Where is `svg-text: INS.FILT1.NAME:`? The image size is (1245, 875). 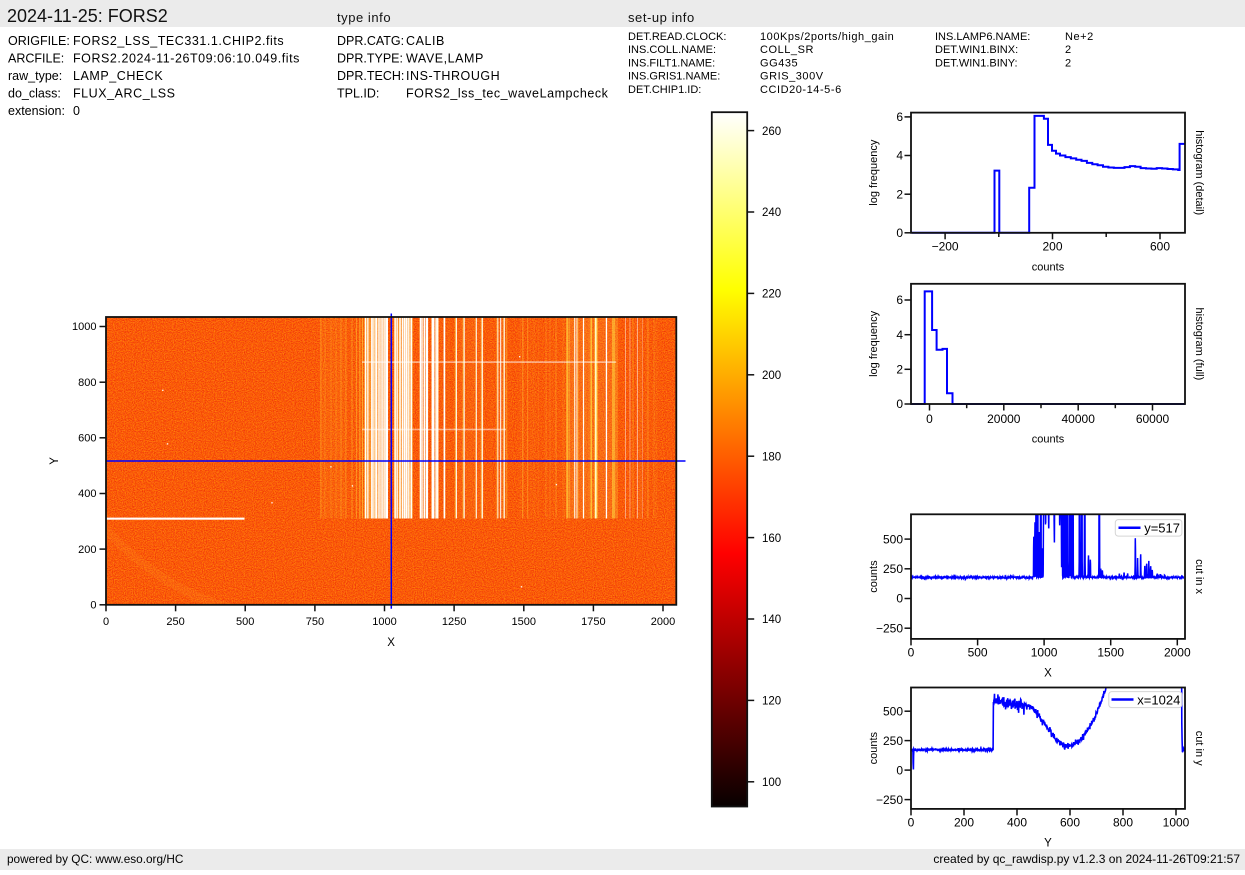 svg-text: INS.FILT1.NAME: is located at coordinates (671, 63).